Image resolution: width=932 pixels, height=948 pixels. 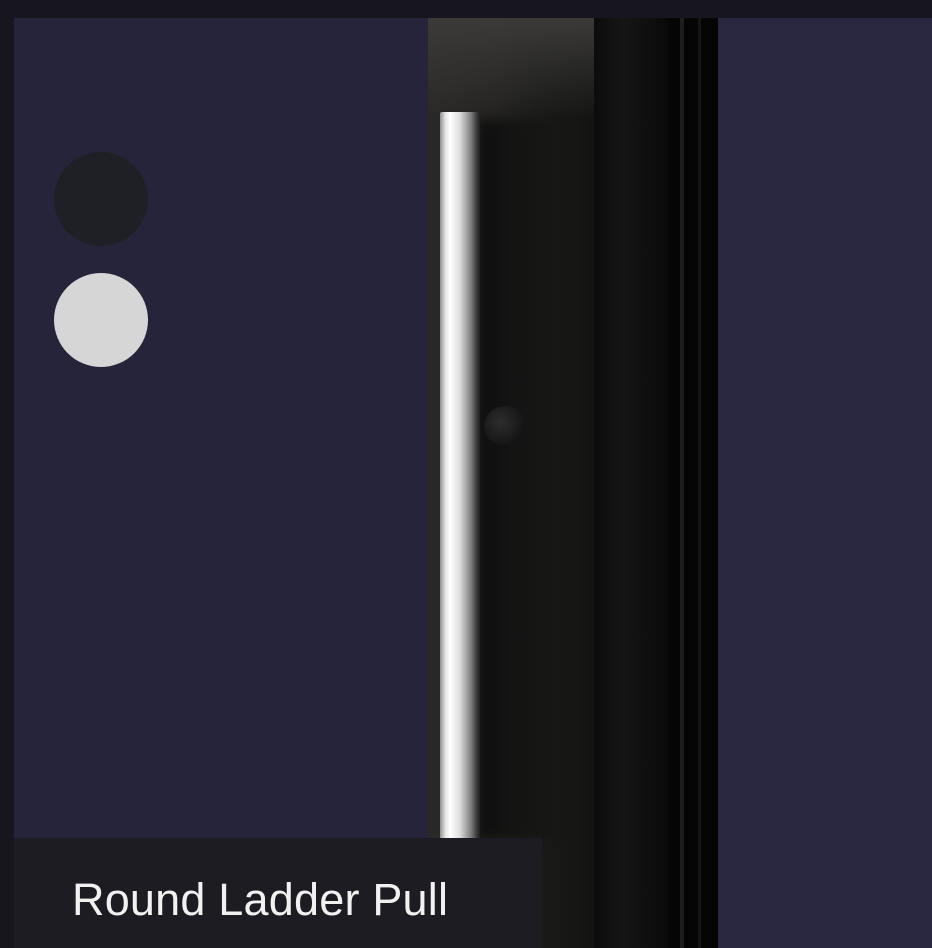 What do you see at coordinates (505, 426) in the screenshot?
I see `handle-standoff` at bounding box center [505, 426].